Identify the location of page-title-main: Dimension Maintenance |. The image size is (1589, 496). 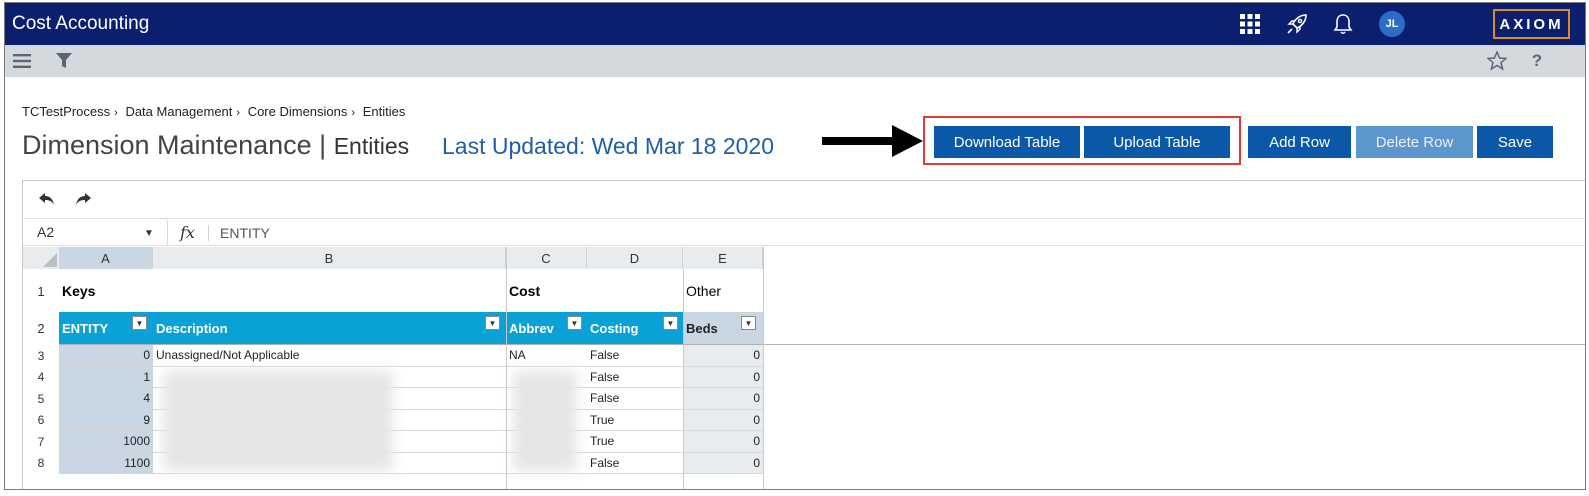
(174, 145).